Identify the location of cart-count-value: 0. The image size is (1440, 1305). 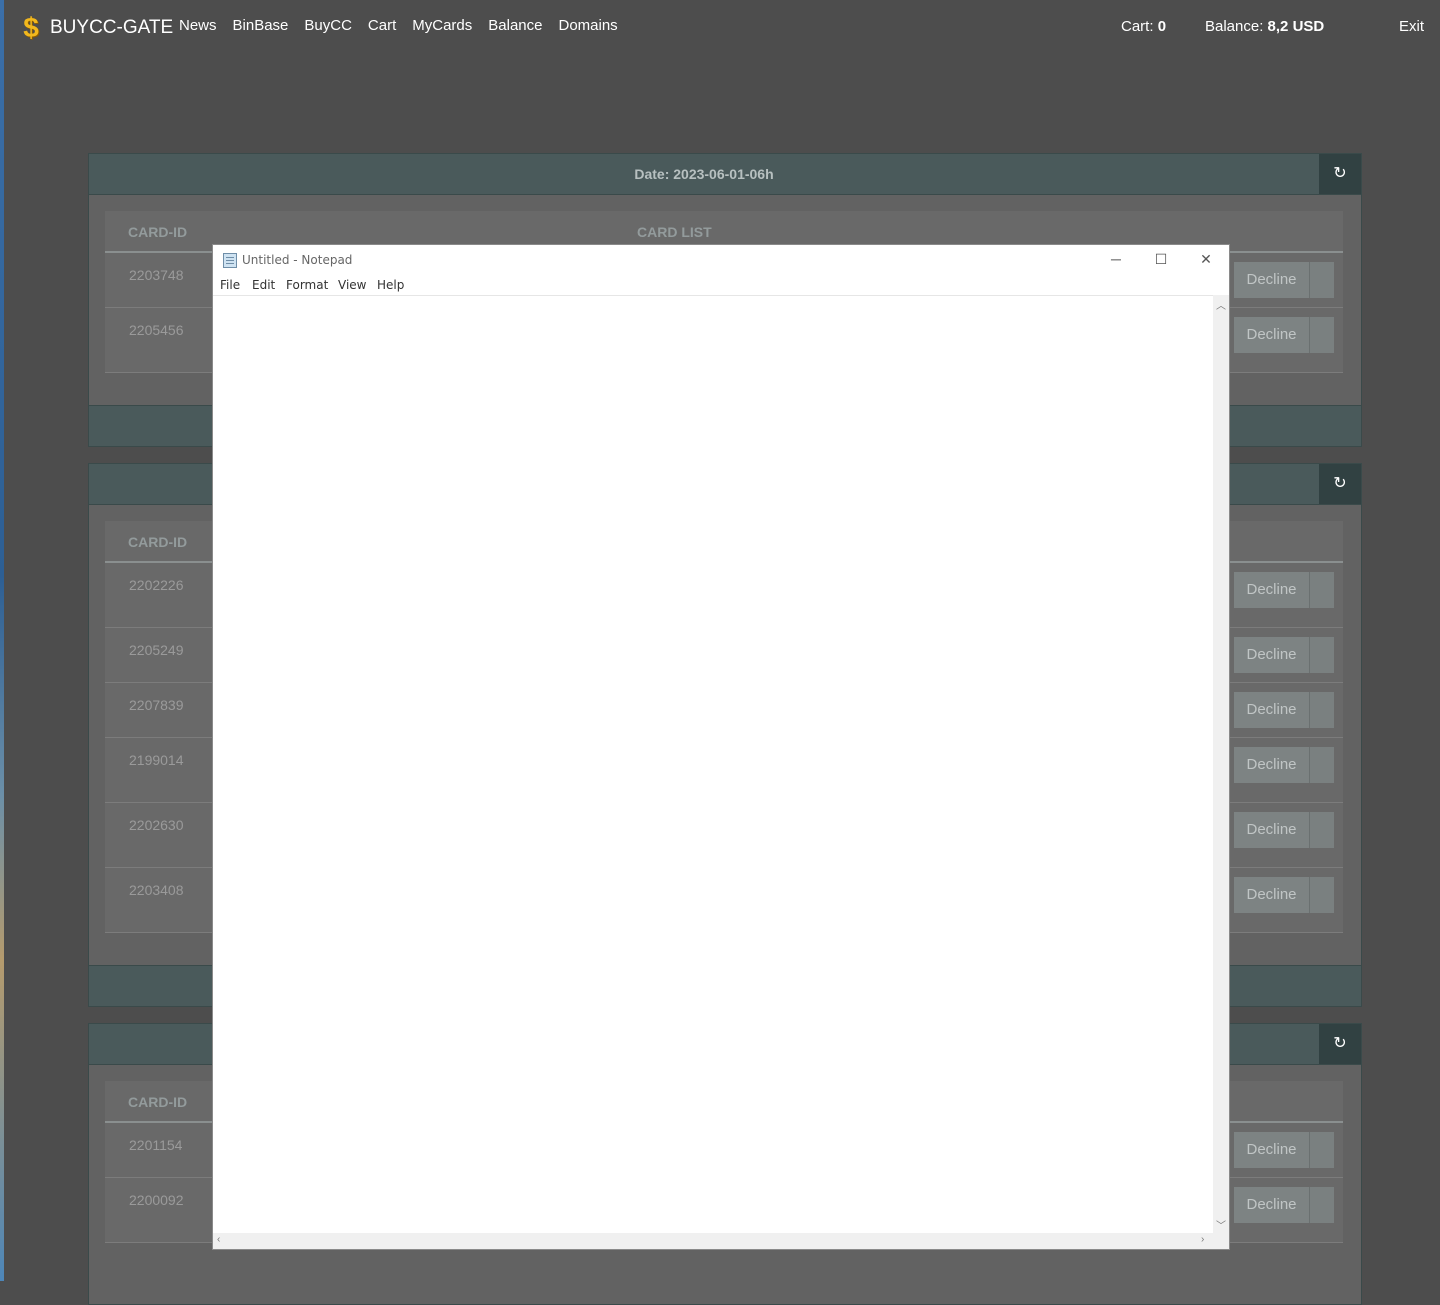
(1162, 26).